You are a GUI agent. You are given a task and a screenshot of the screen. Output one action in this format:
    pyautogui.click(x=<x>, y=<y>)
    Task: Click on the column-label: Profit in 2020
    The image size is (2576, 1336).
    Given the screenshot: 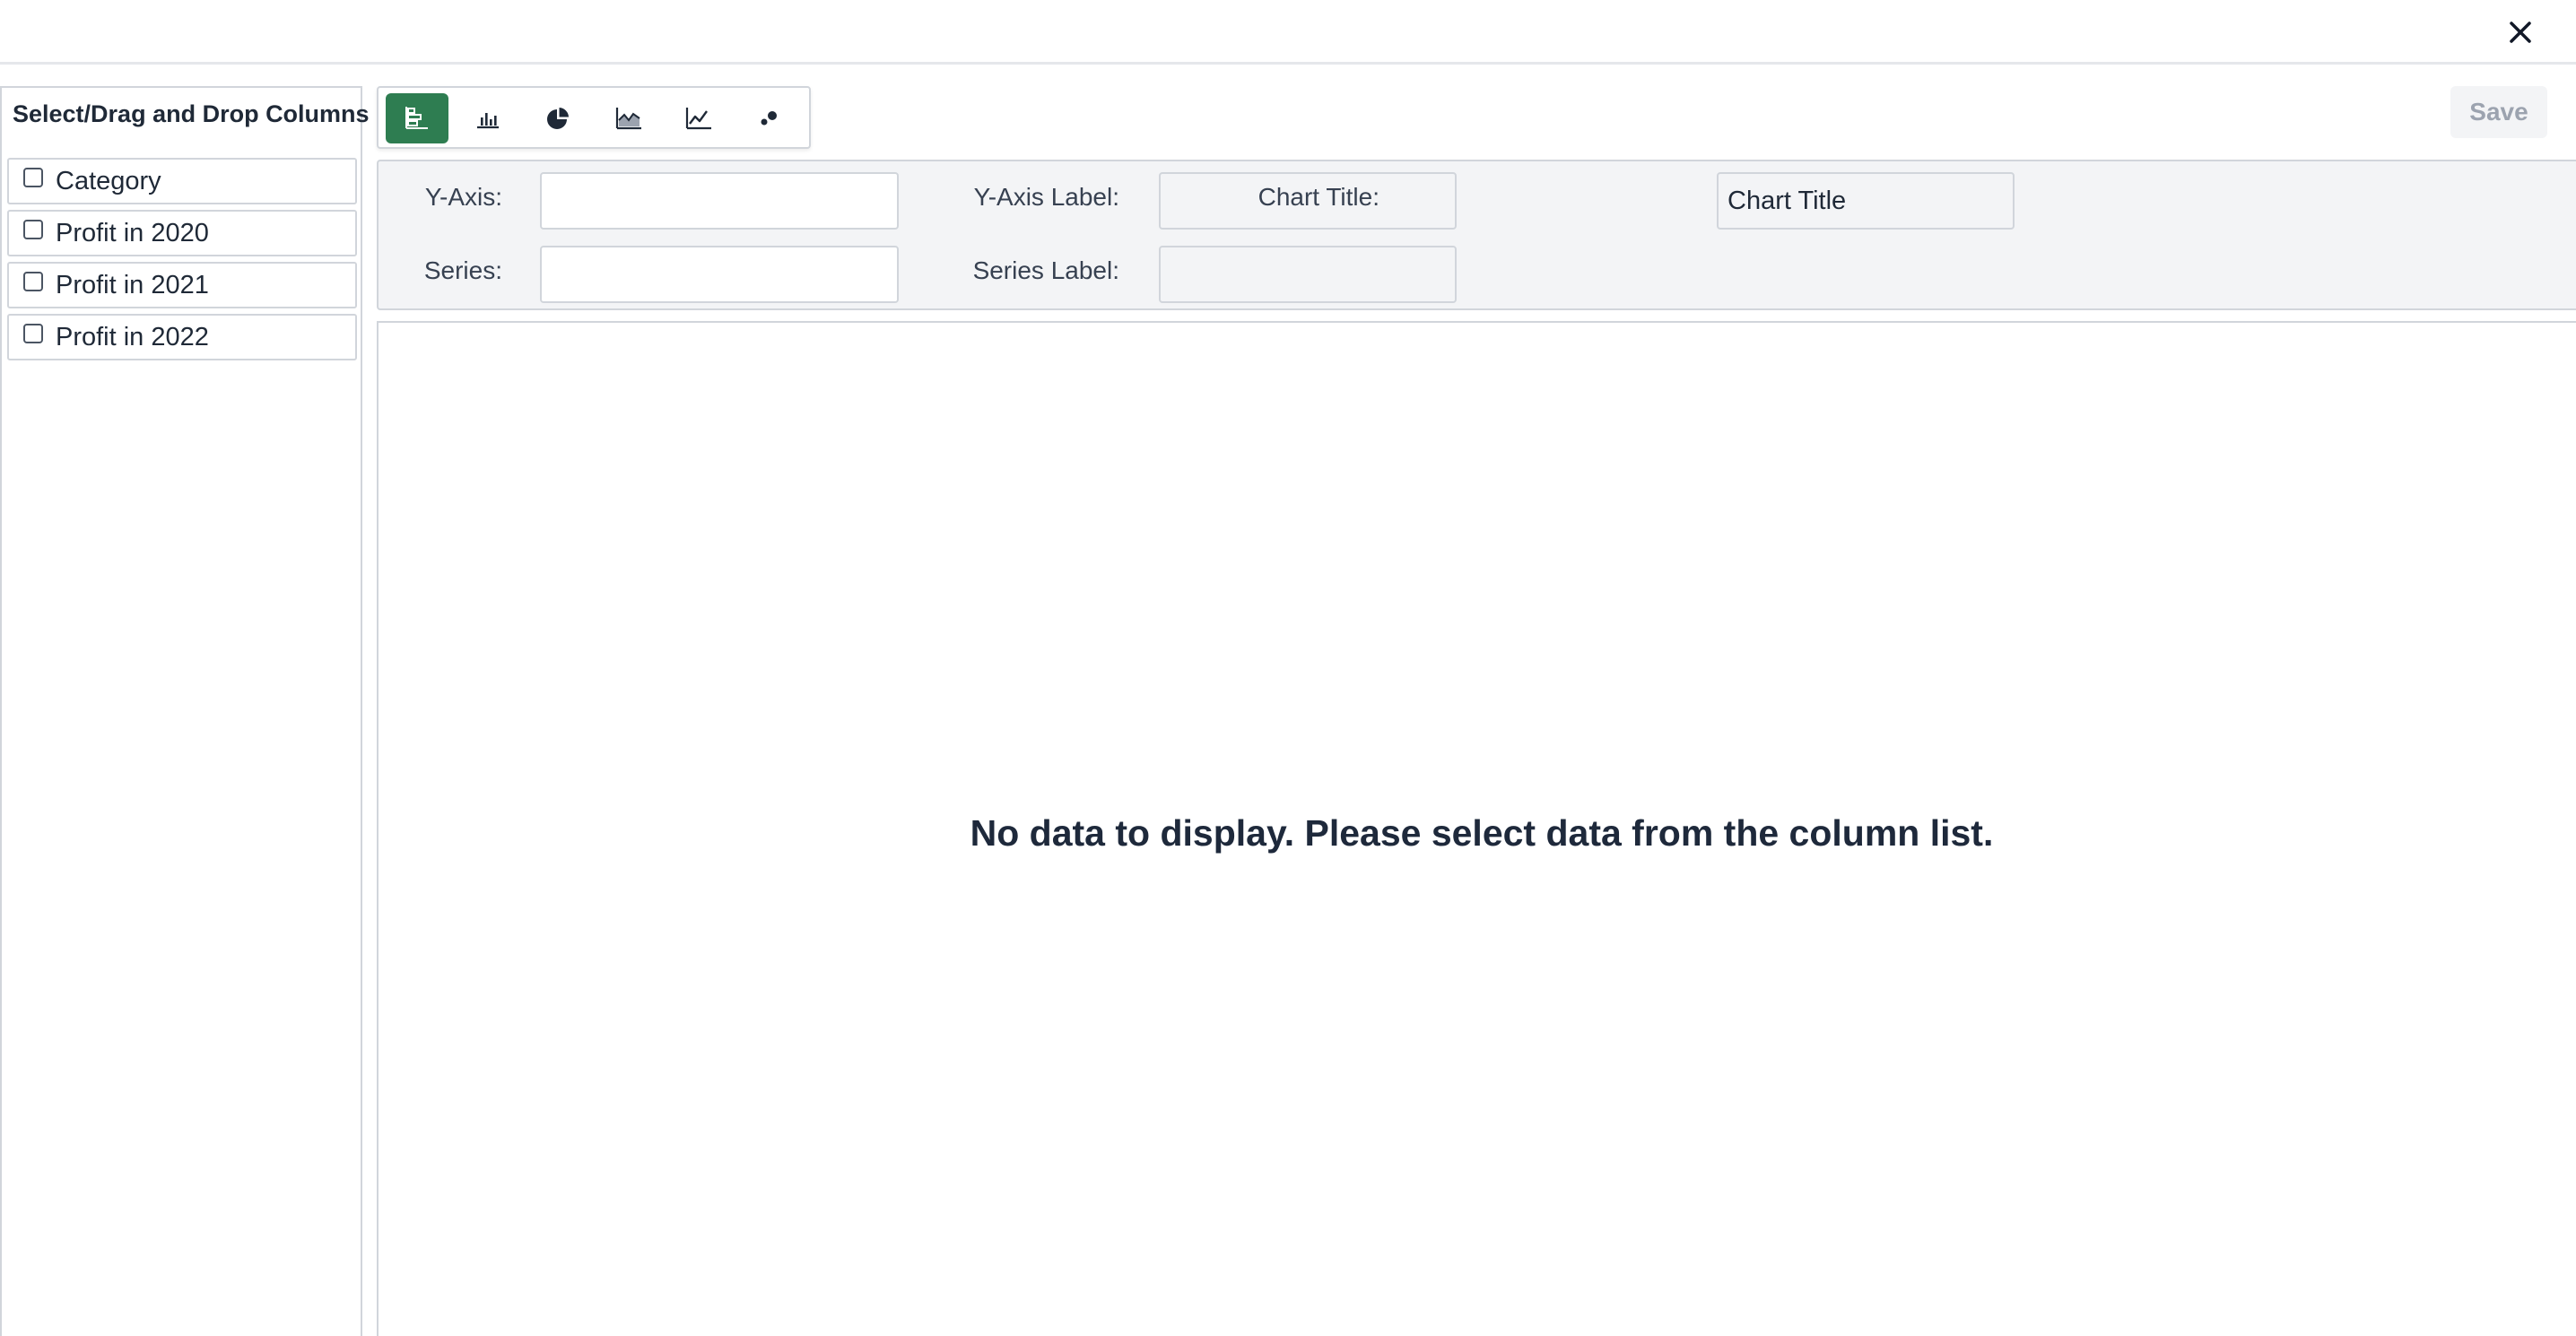 What is the action you would take?
    pyautogui.click(x=132, y=232)
    